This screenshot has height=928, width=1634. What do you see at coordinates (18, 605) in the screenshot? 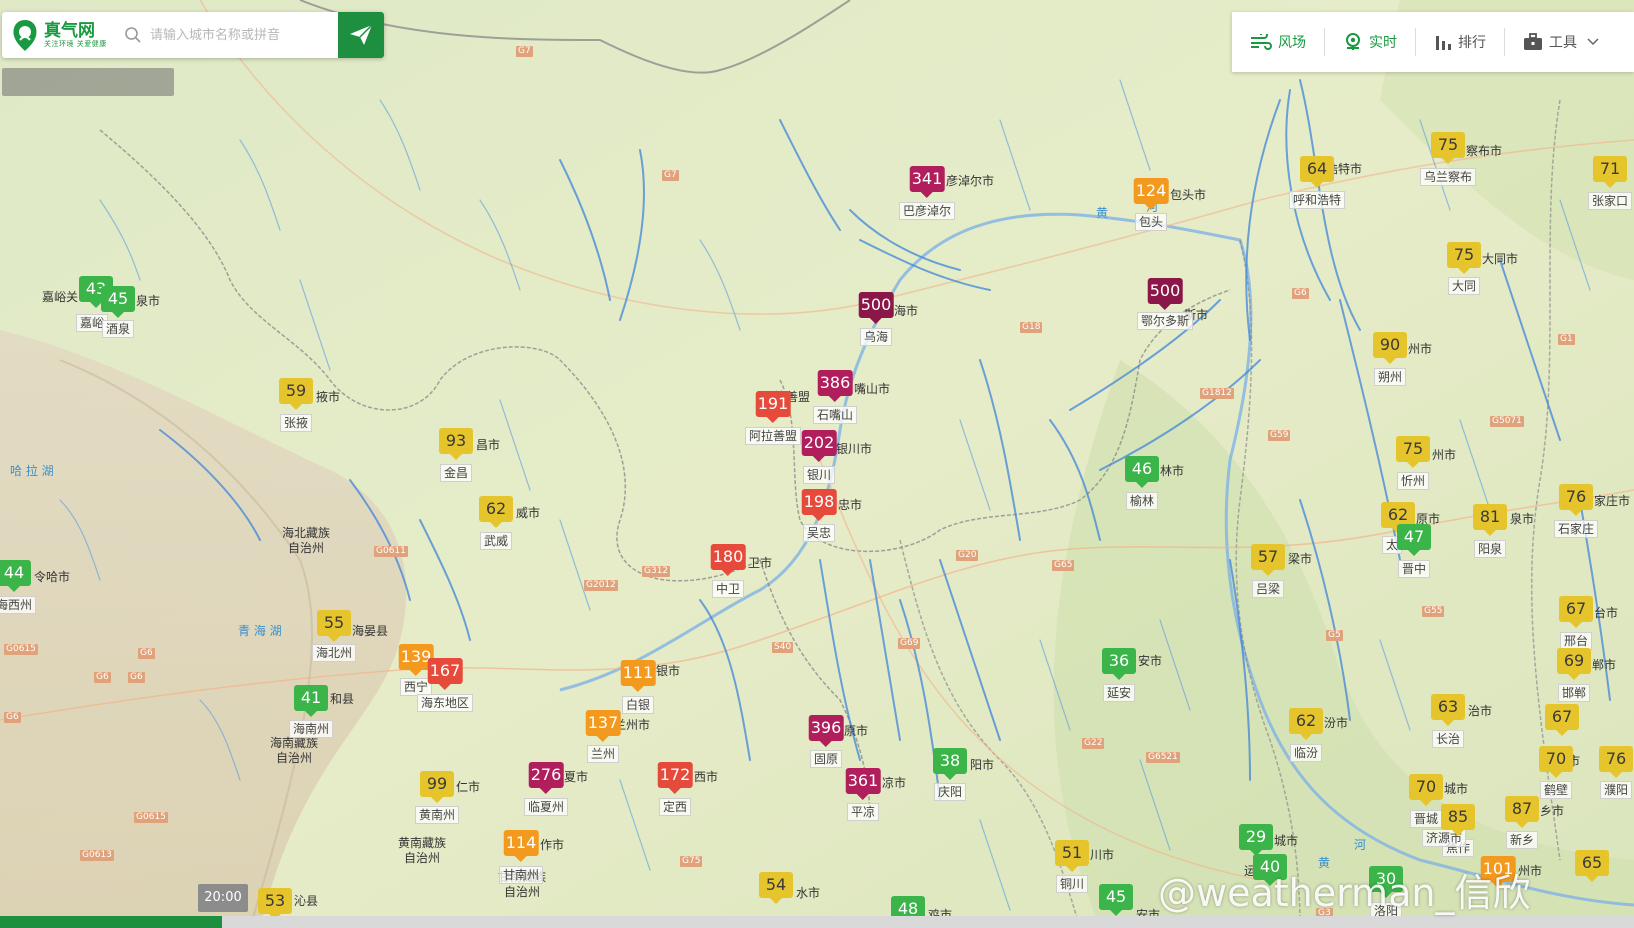
I see `city-label: 海西州` at bounding box center [18, 605].